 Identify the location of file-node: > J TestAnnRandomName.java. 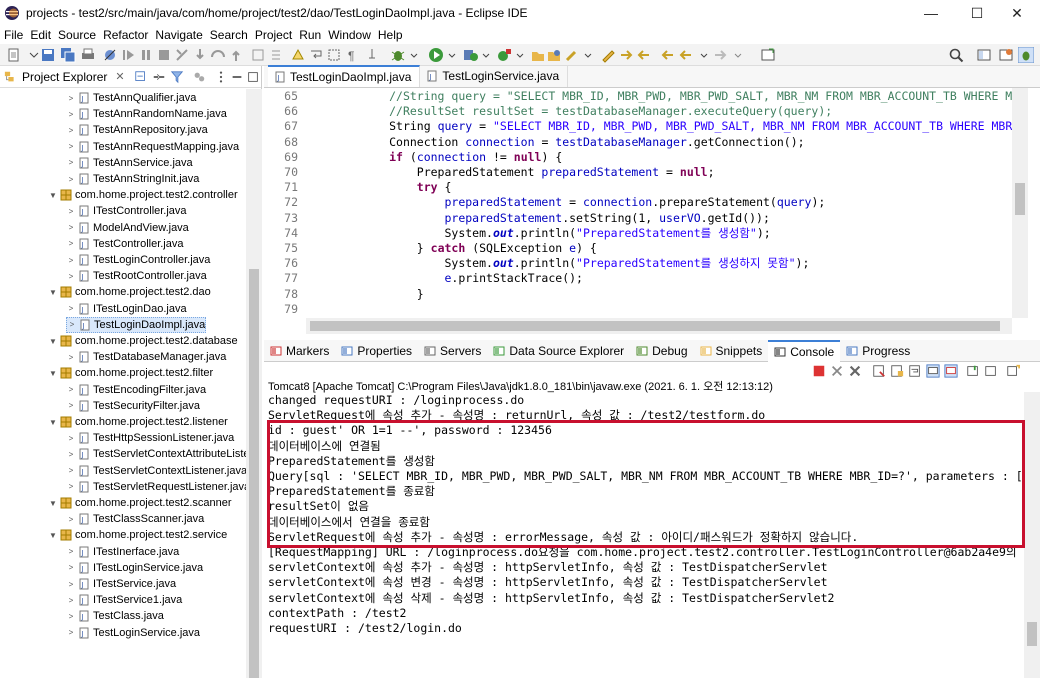
(146, 114).